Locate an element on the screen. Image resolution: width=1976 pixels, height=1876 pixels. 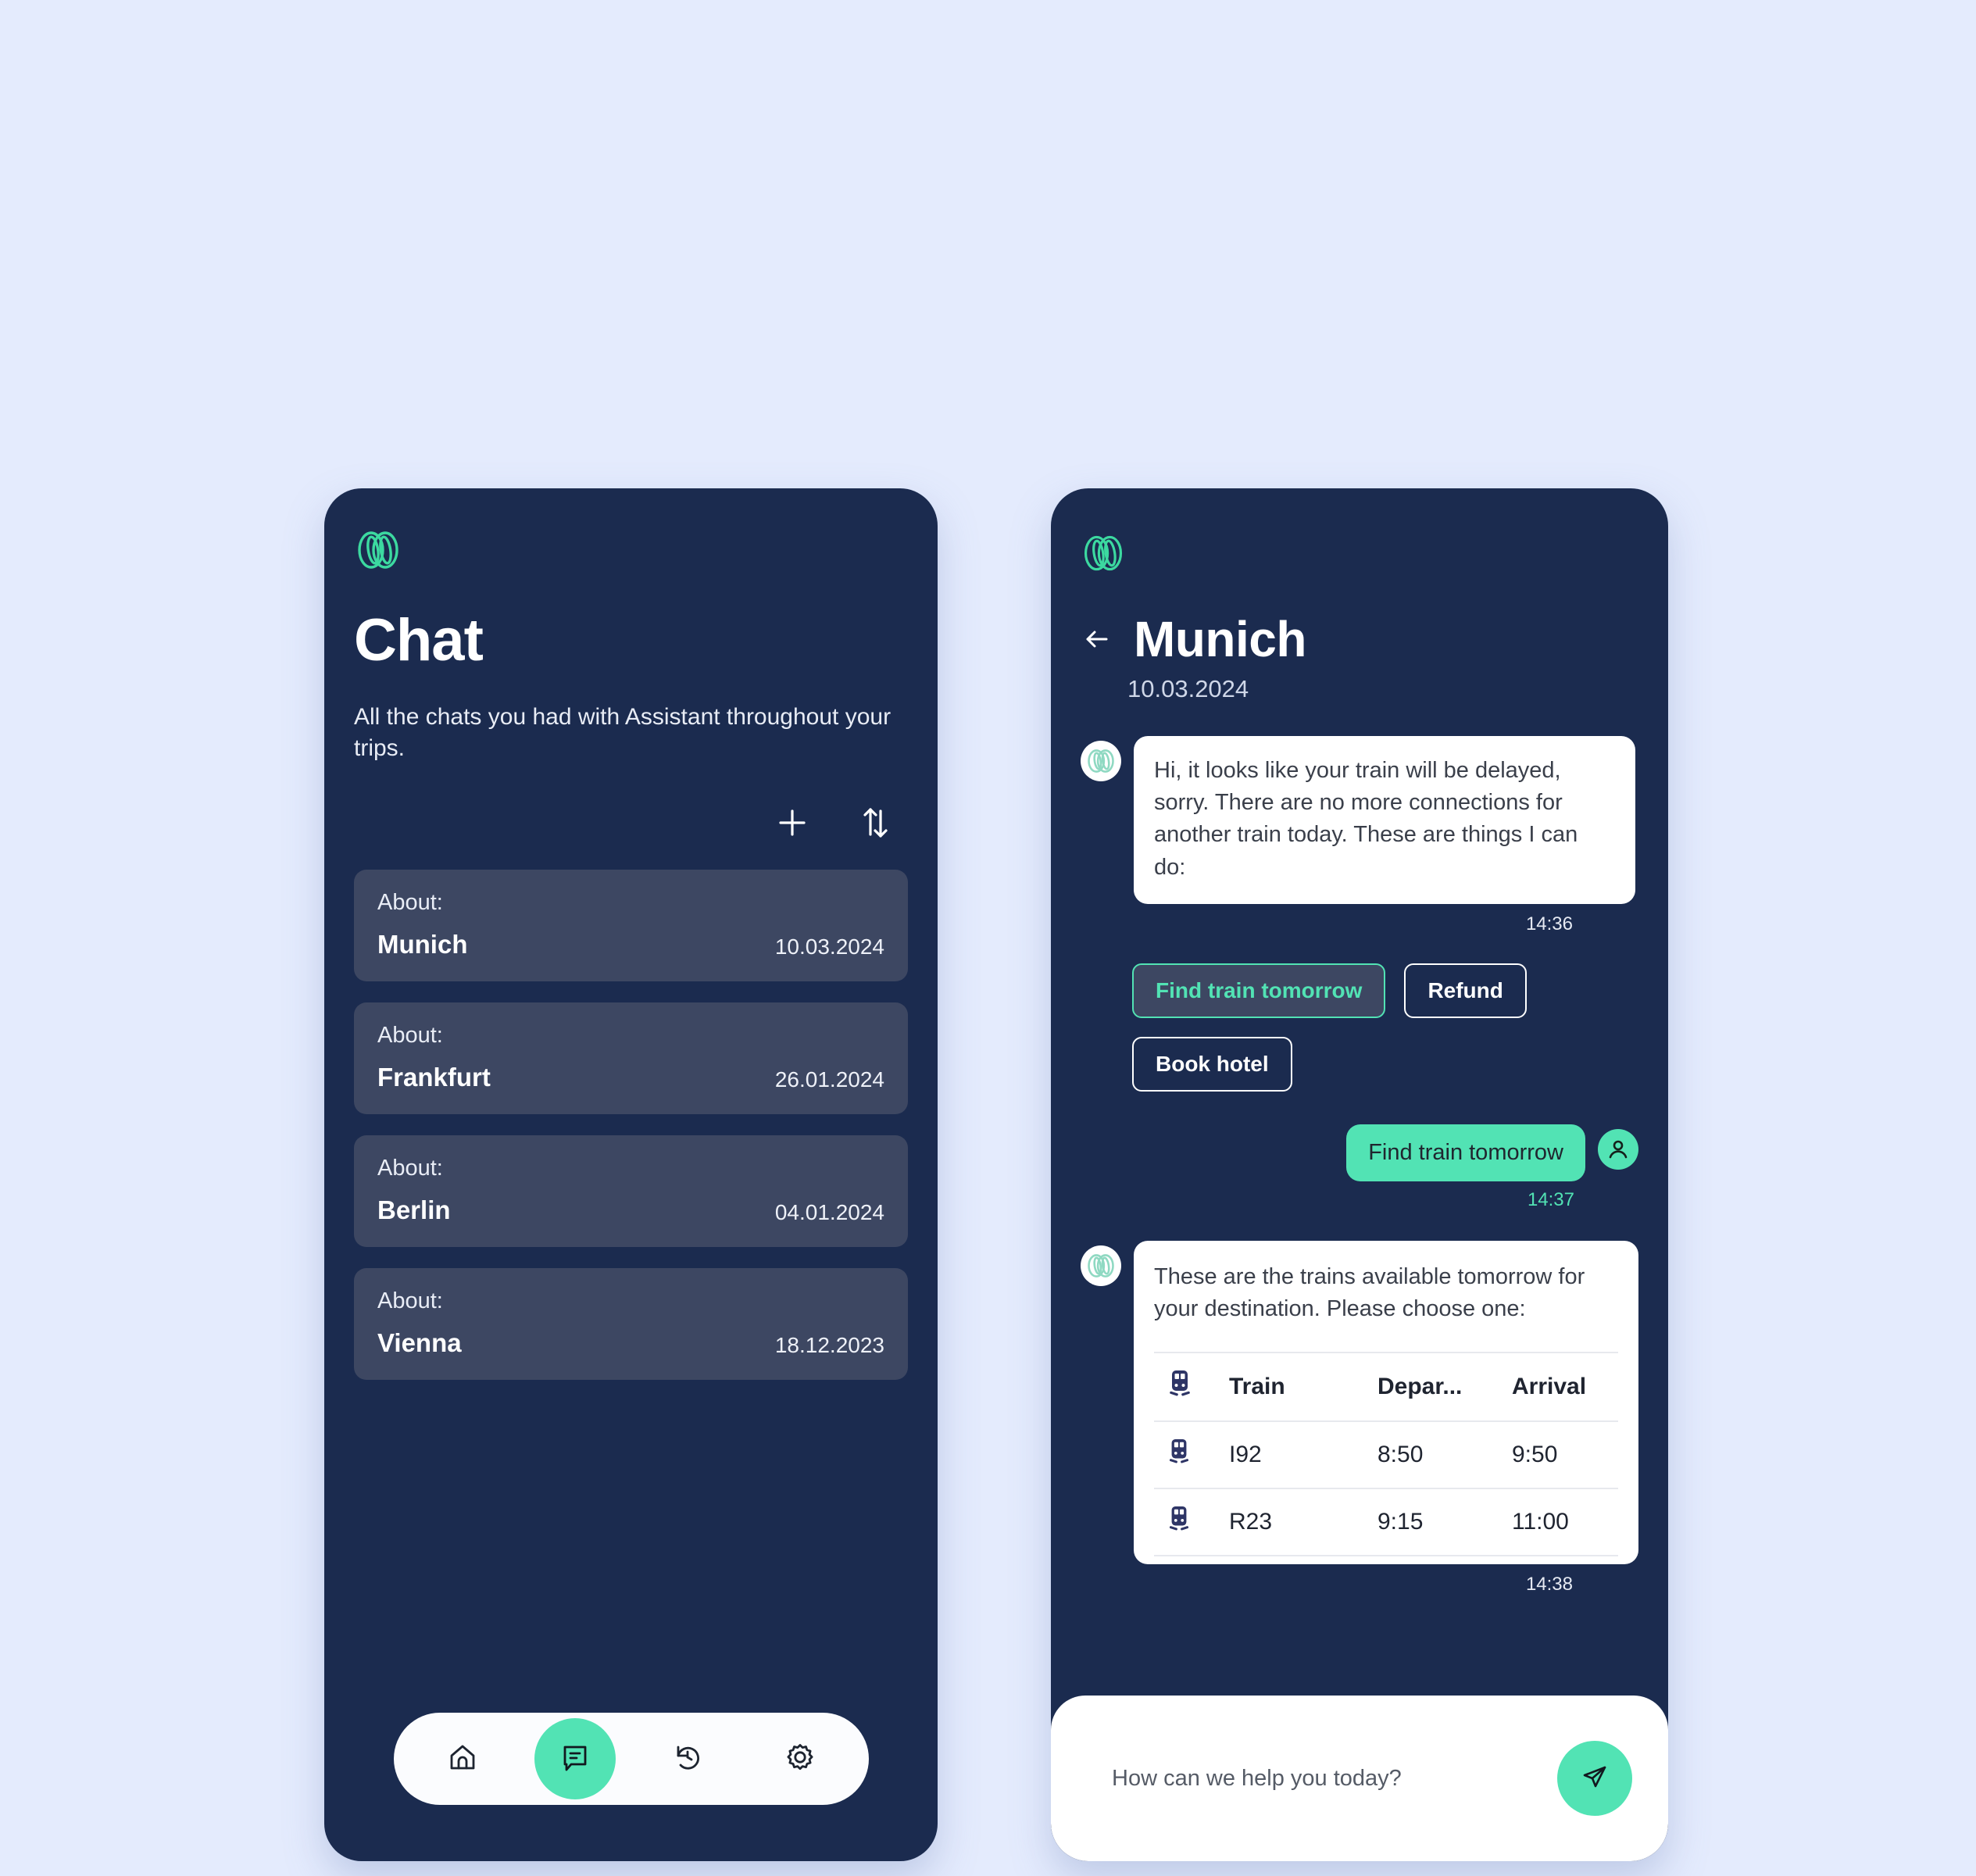
nav-settings-button is located at coordinates (800, 1758).